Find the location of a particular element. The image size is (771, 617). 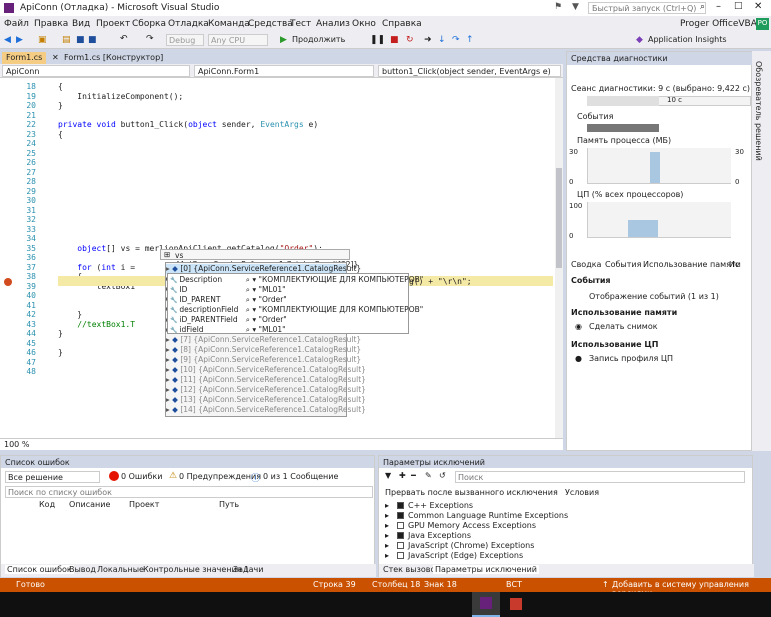

add-icon: ✚ is located at coordinates (402, 475).